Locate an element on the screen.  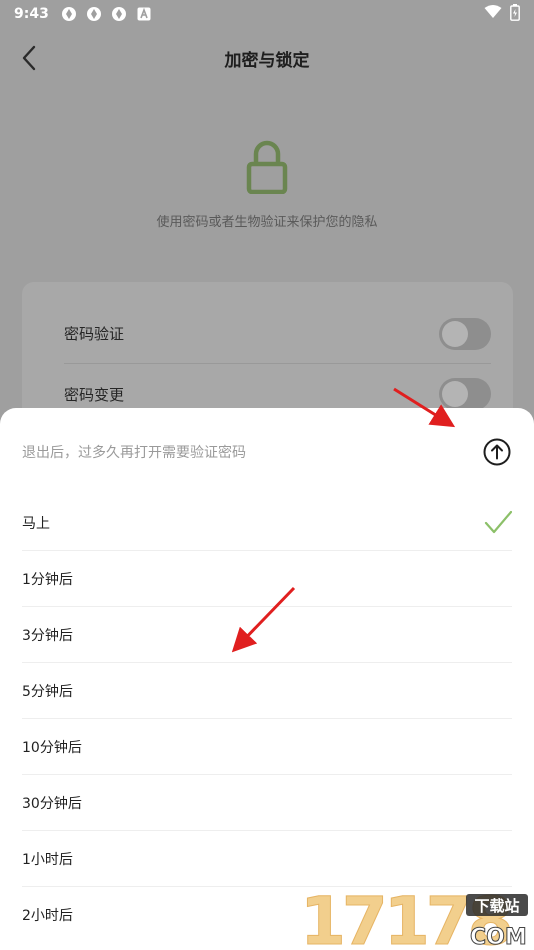
app-header: 加密与锁定 is located at coordinates (267, 58).